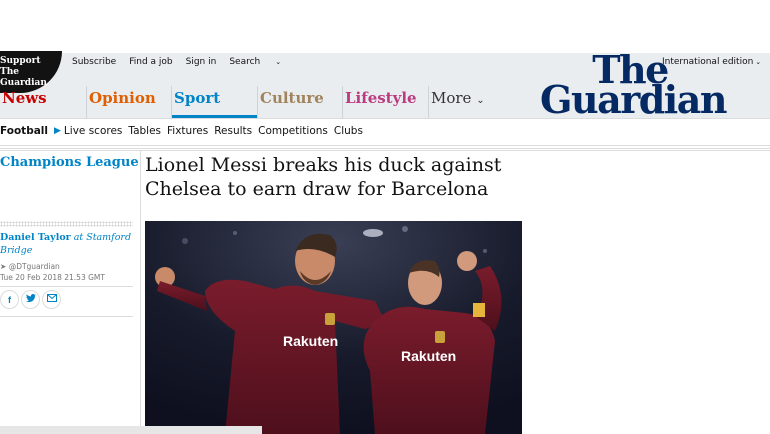 Image resolution: width=770 pixels, height=434 pixels. Describe the element at coordinates (66, 244) in the screenshot. I see `byline: Daniel Taylor at Stamford Bridge` at that location.